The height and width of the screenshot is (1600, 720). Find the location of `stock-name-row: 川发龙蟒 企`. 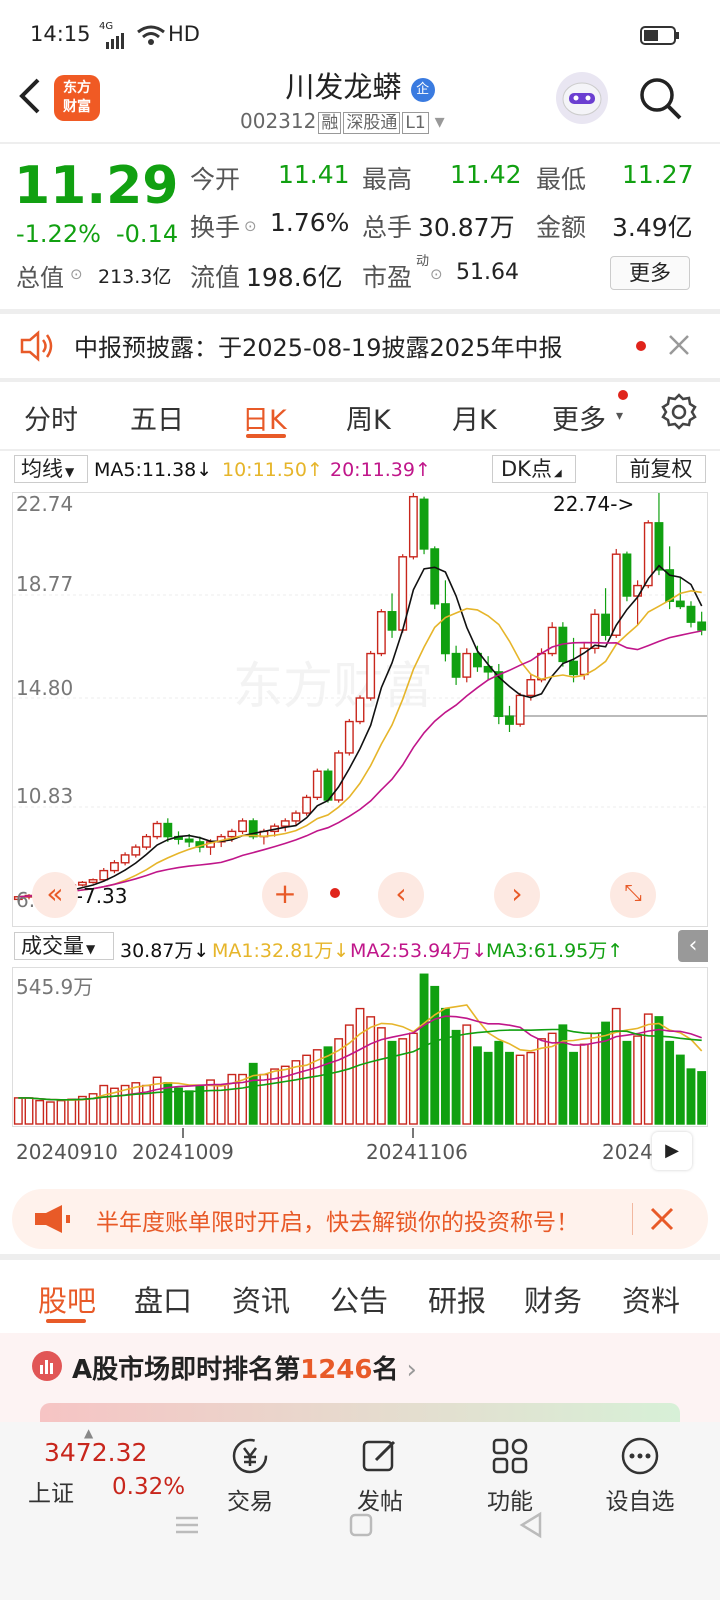

stock-name-row: 川发龙蟒 企 is located at coordinates (360, 85).